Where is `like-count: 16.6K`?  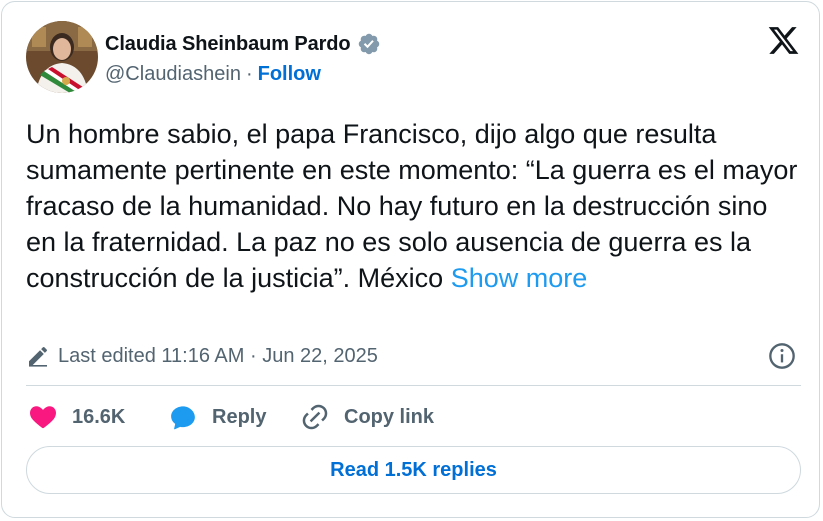 like-count: 16.6K is located at coordinates (99, 416).